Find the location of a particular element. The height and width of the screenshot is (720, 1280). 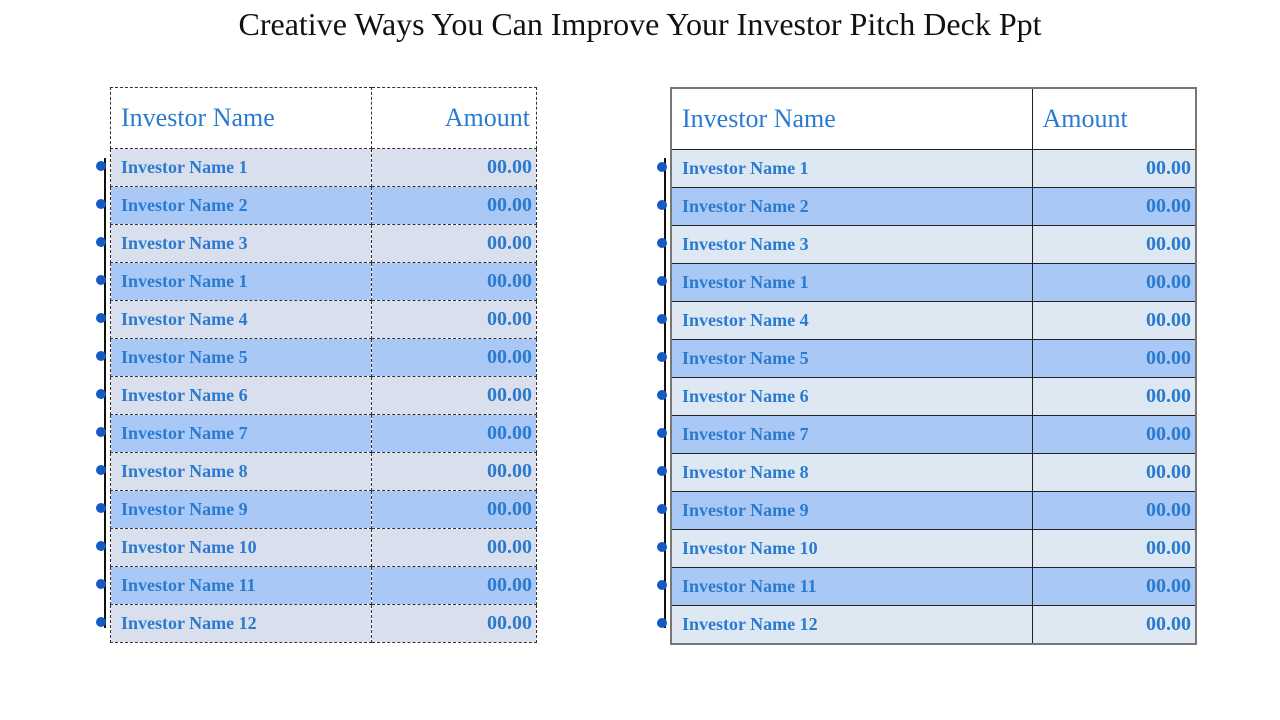

investor-name: Investor Name 3 is located at coordinates (184, 243).